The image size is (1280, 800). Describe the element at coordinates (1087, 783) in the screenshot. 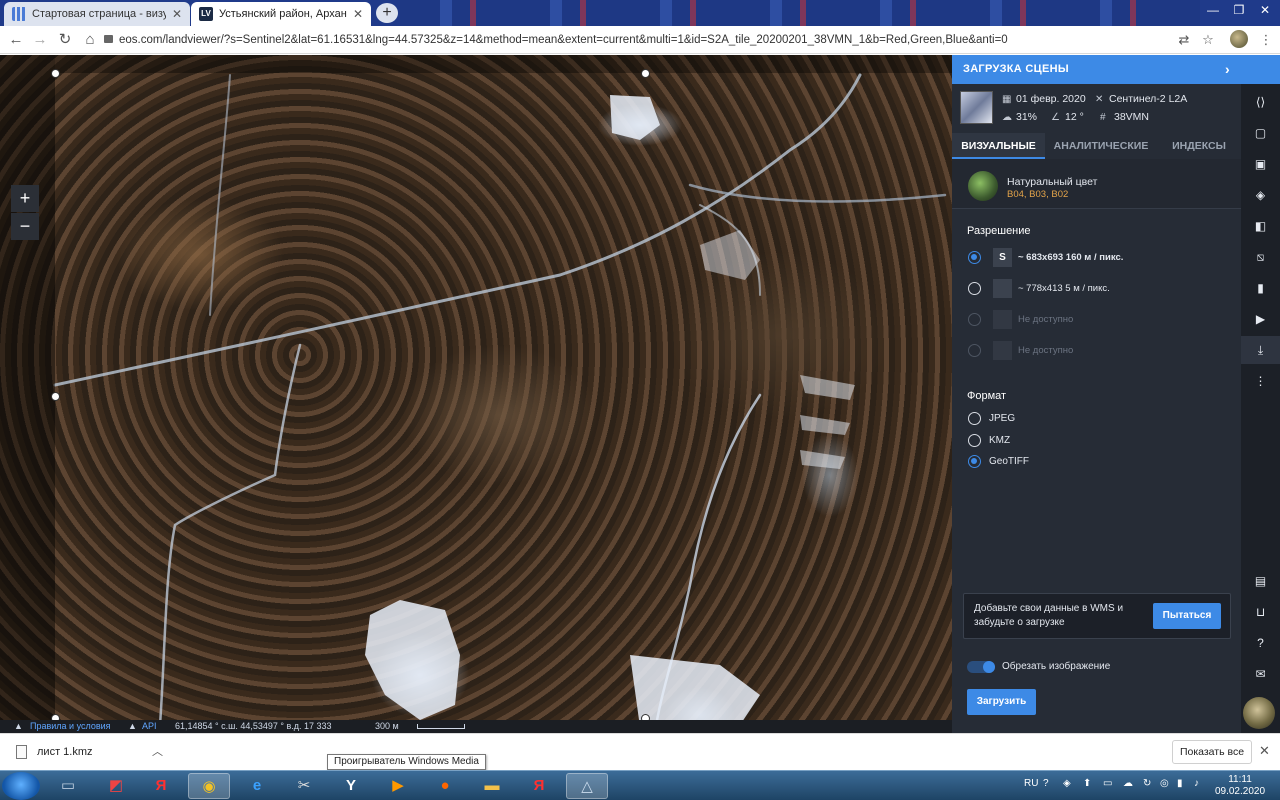

I see `tray-arrow-icon: ⬆` at that location.